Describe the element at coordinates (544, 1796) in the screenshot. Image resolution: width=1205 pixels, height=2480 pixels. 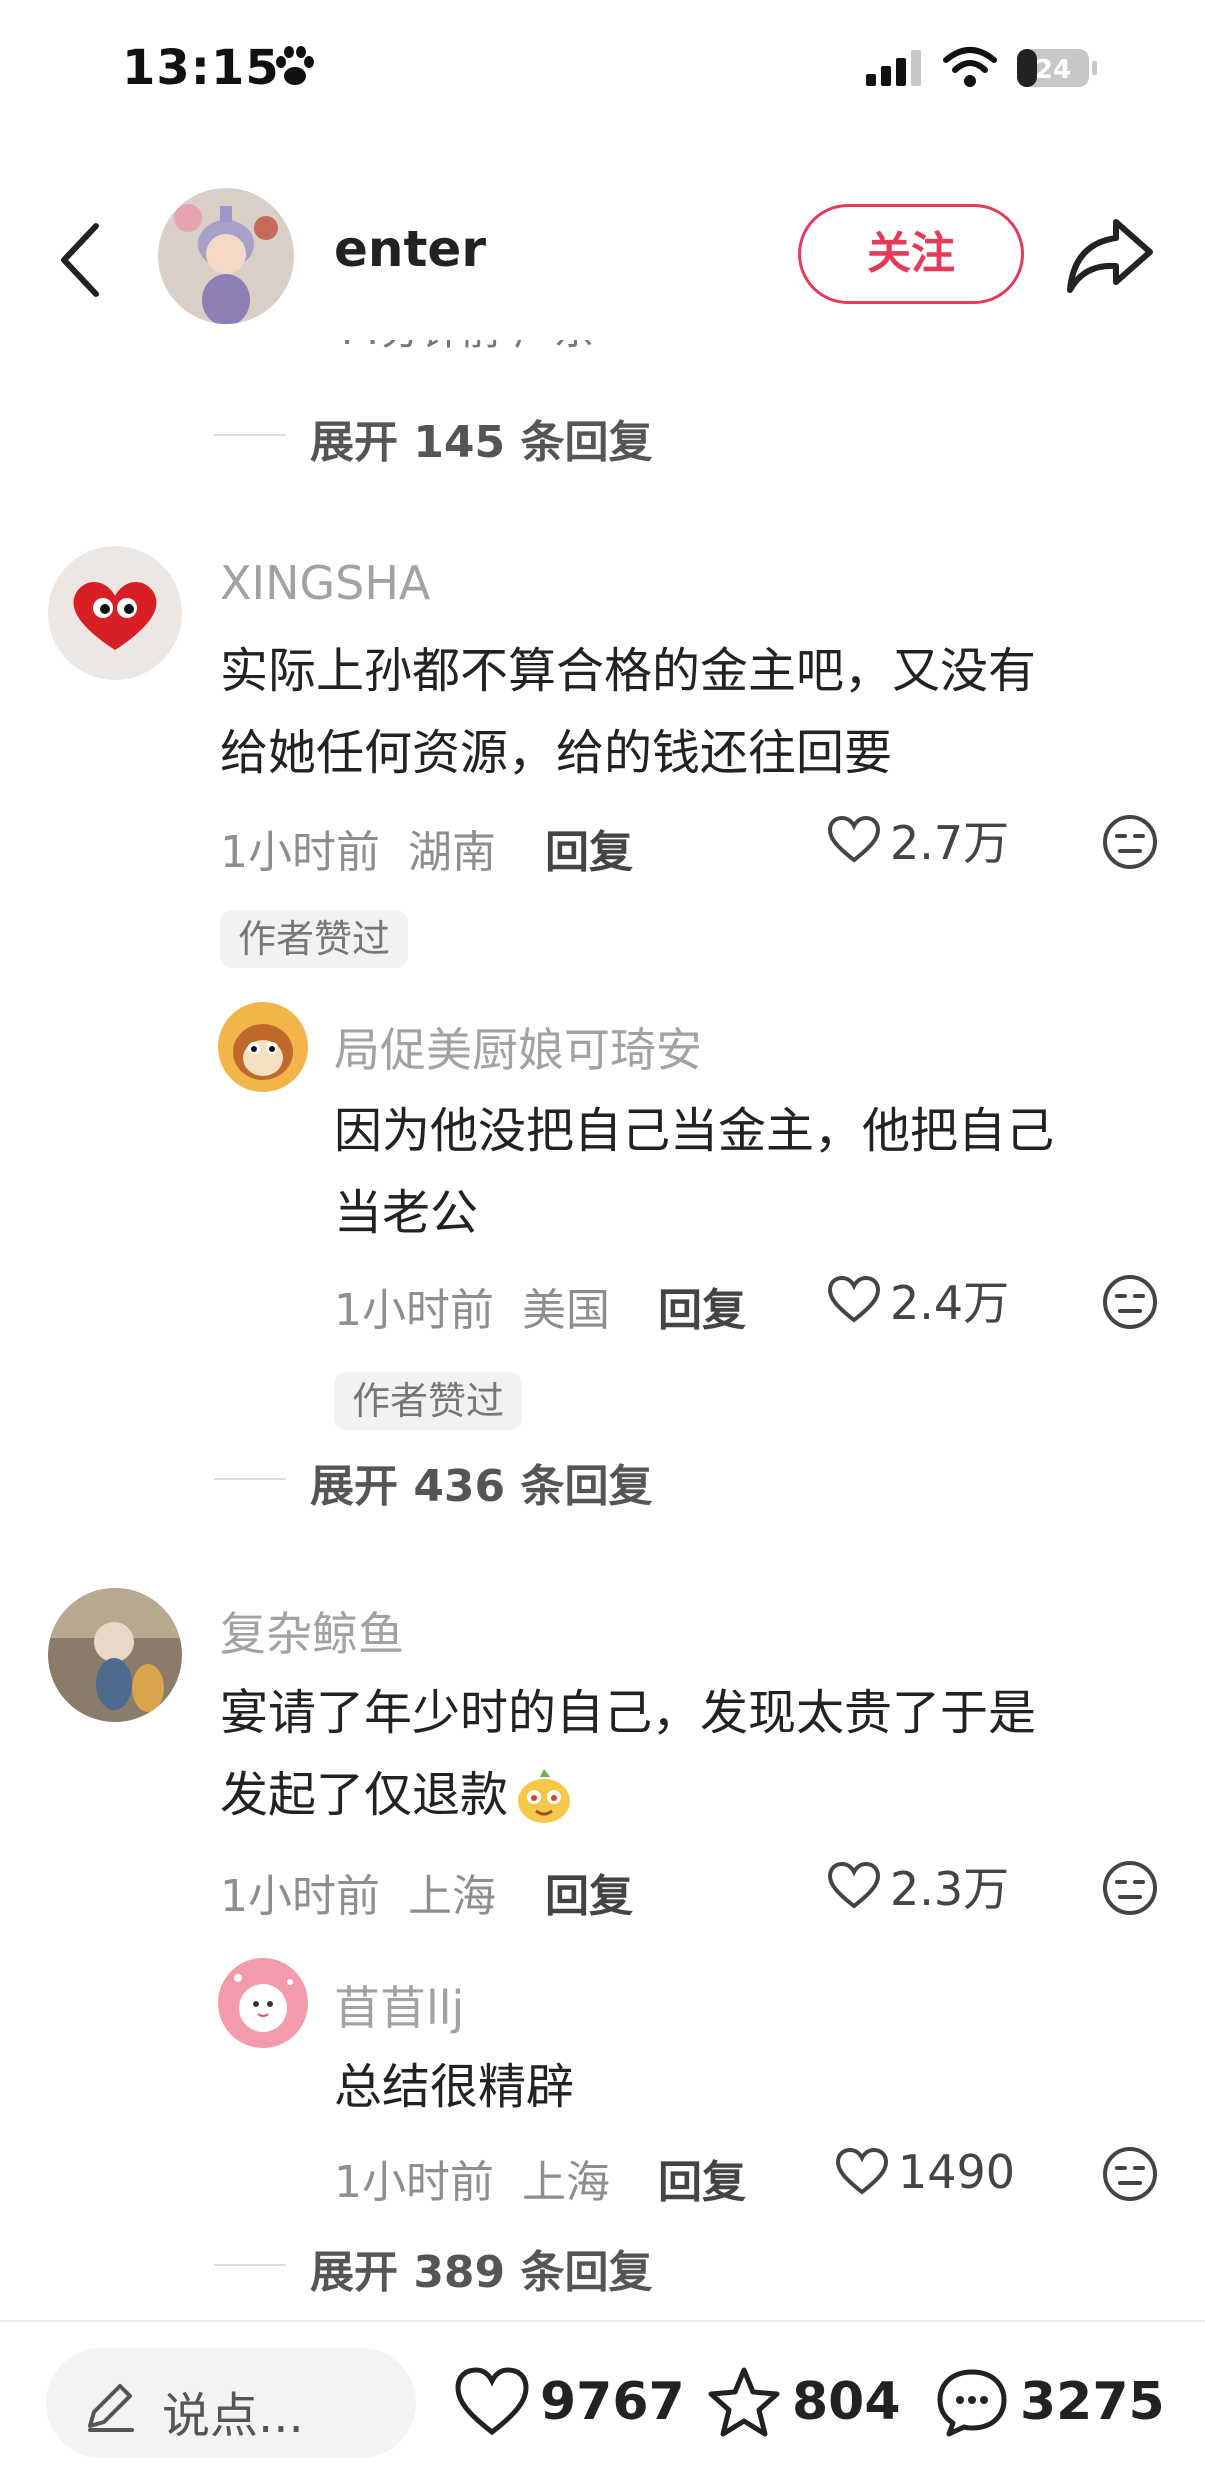
I see `emoji-sticker-icon` at that location.